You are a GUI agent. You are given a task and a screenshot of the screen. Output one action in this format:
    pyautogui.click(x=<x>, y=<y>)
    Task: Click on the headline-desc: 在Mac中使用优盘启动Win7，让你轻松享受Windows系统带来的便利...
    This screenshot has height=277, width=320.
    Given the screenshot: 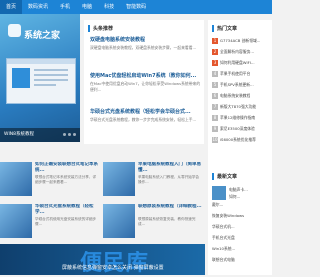 What is the action you would take?
    pyautogui.click(x=145, y=86)
    